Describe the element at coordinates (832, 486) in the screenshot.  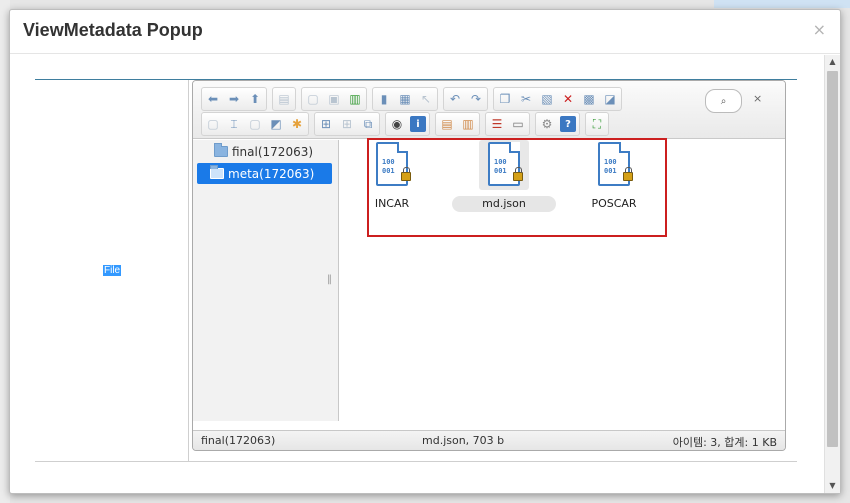
I see `scroll-down-arrow-icon: ▼` at that location.